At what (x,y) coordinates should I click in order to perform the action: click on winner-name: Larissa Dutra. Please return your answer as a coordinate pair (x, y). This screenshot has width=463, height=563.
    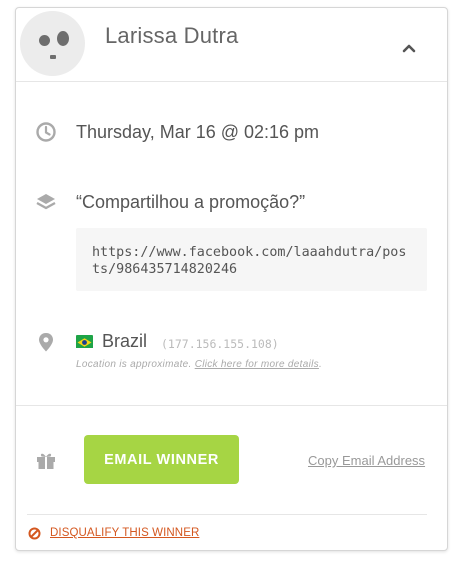
    Looking at the image, I should click on (172, 35).